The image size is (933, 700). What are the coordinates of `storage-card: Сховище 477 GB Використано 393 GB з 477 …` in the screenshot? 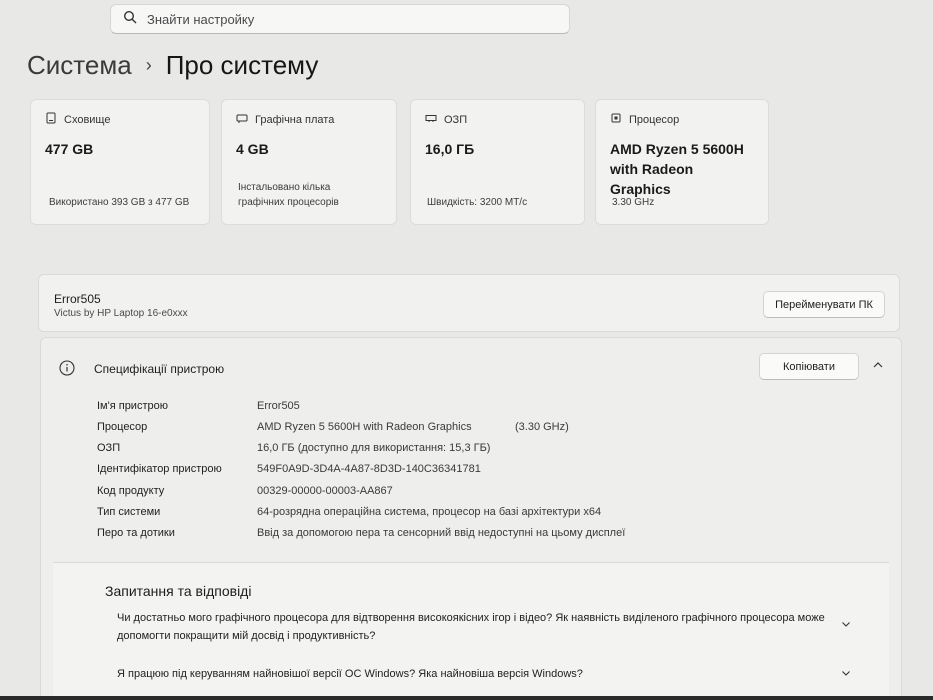 It's located at (120, 162).